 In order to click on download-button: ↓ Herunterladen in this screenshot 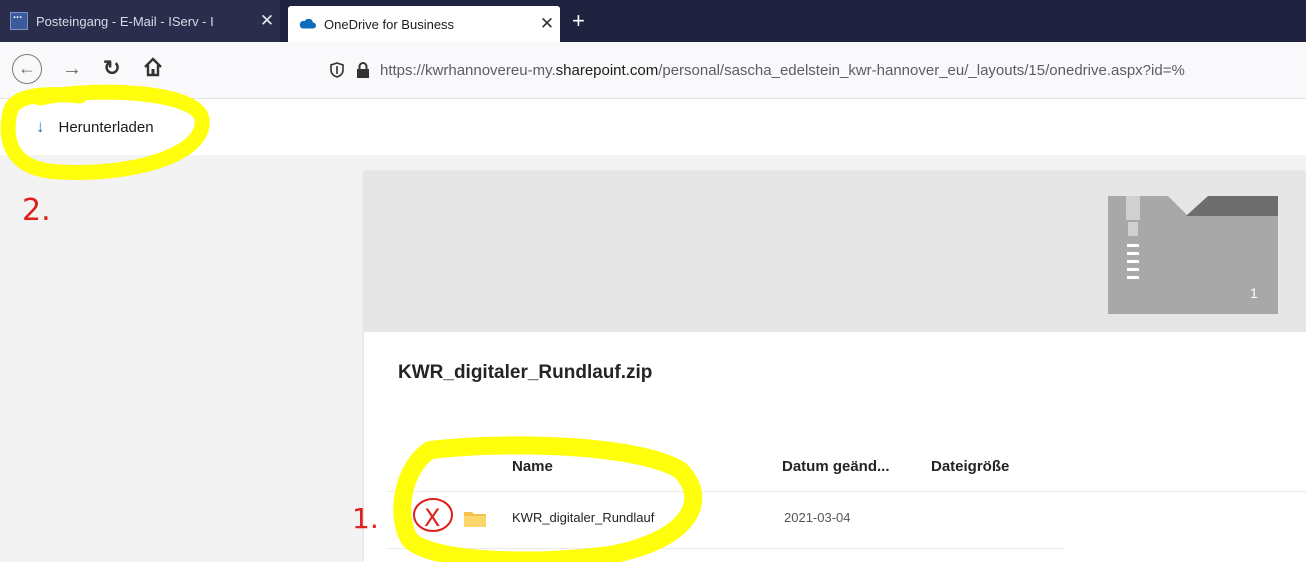, I will do `click(95, 127)`.